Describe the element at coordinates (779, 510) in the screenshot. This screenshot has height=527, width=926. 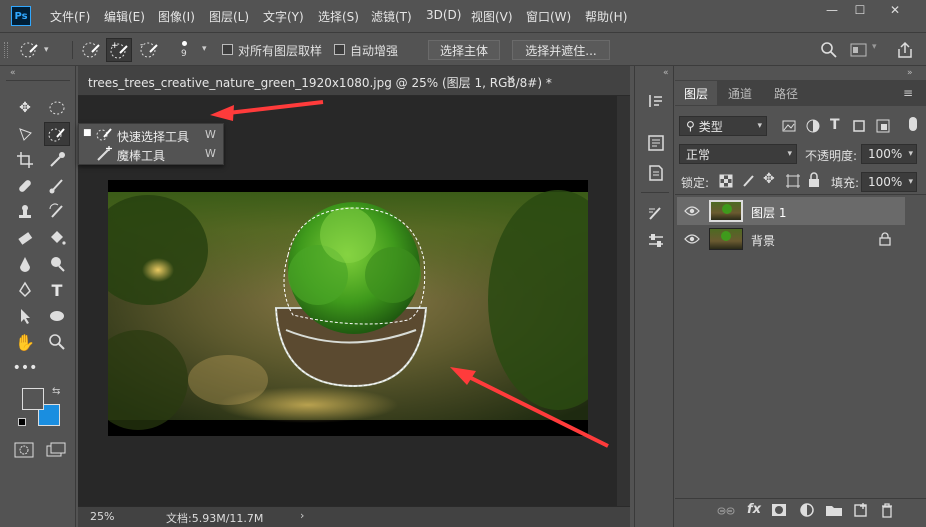
I see `add-mask-icon` at that location.